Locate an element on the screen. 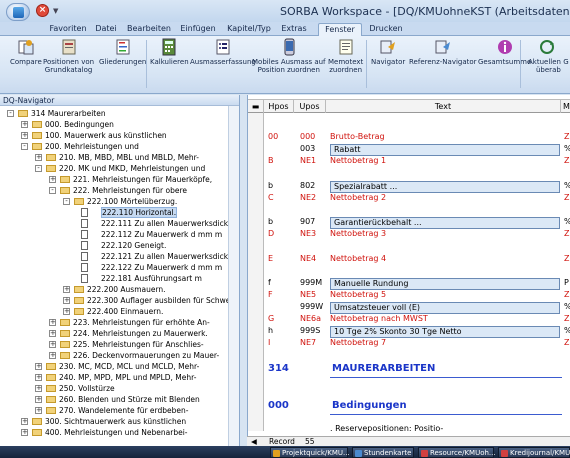  referenz-navigator-button: Referenz-Navigator is located at coordinates (443, 52).